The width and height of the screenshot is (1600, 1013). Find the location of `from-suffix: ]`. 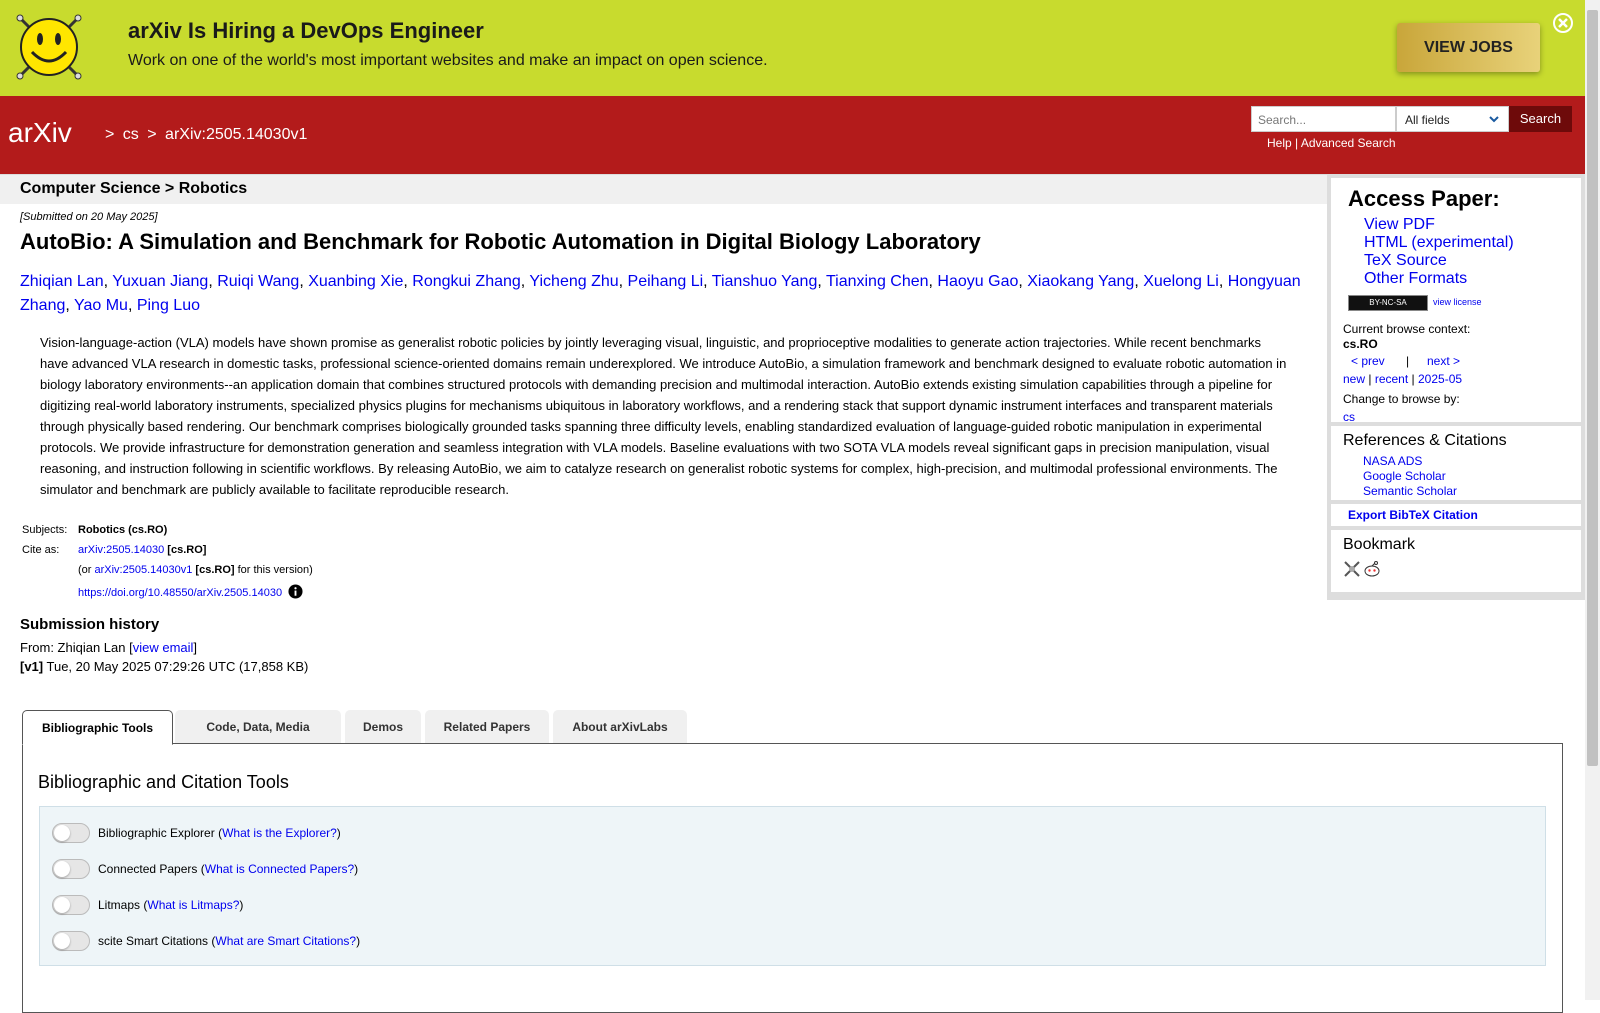

from-suffix: ] is located at coordinates (195, 647).